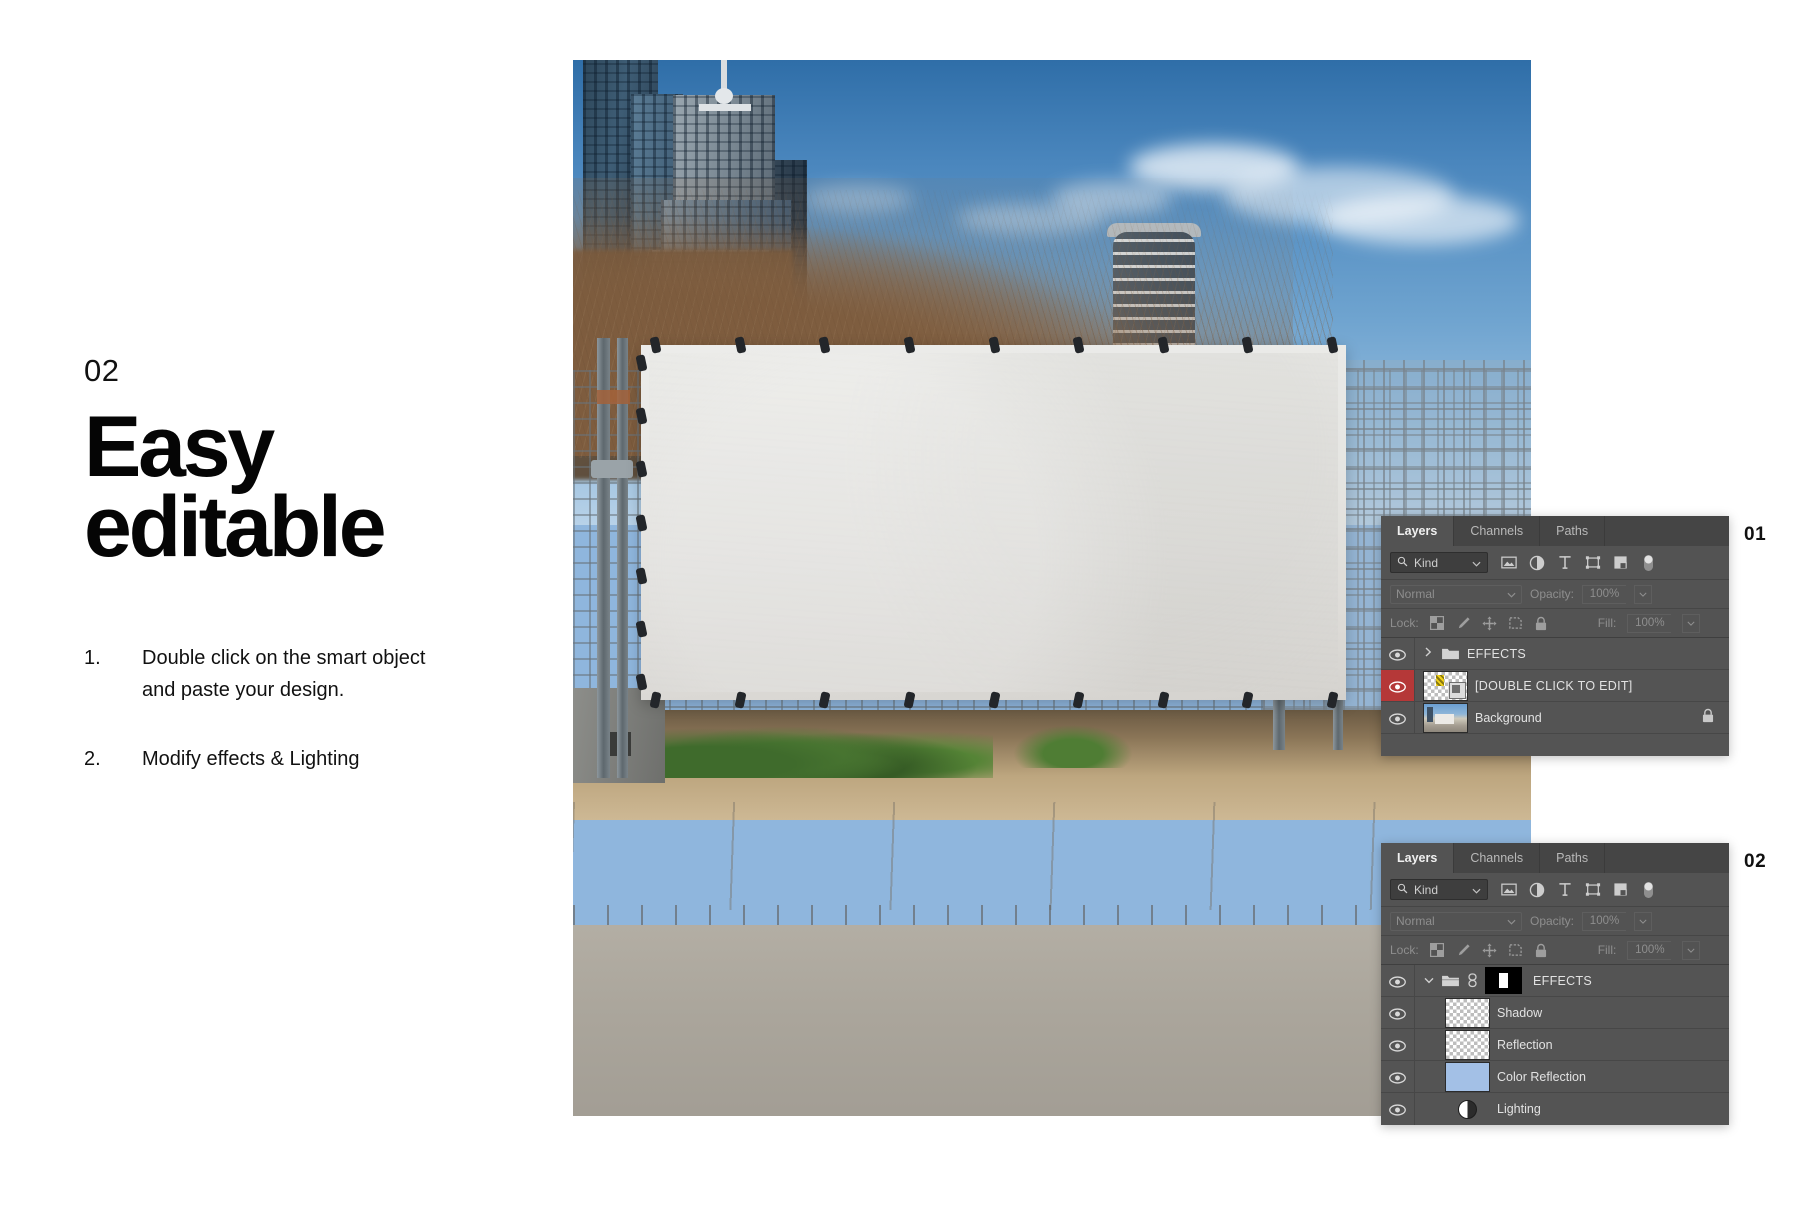 Image resolution: width=1820 pixels, height=1214 pixels. I want to click on table-row: [DOUBLE CLICK TO EDIT], so click(1555, 686).